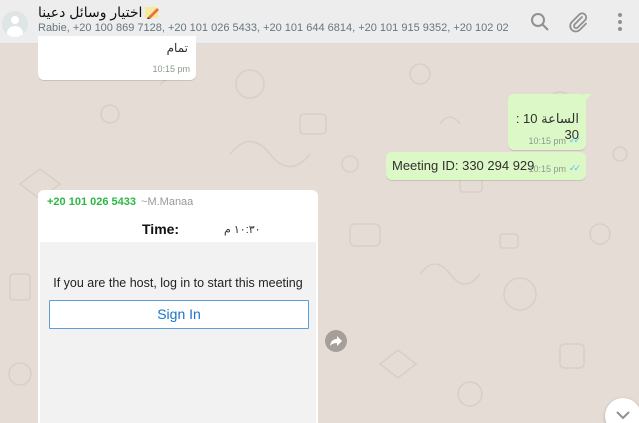 Image resolution: width=639 pixels, height=423 pixels. What do you see at coordinates (15, 20) in the screenshot?
I see `avatar-head` at bounding box center [15, 20].